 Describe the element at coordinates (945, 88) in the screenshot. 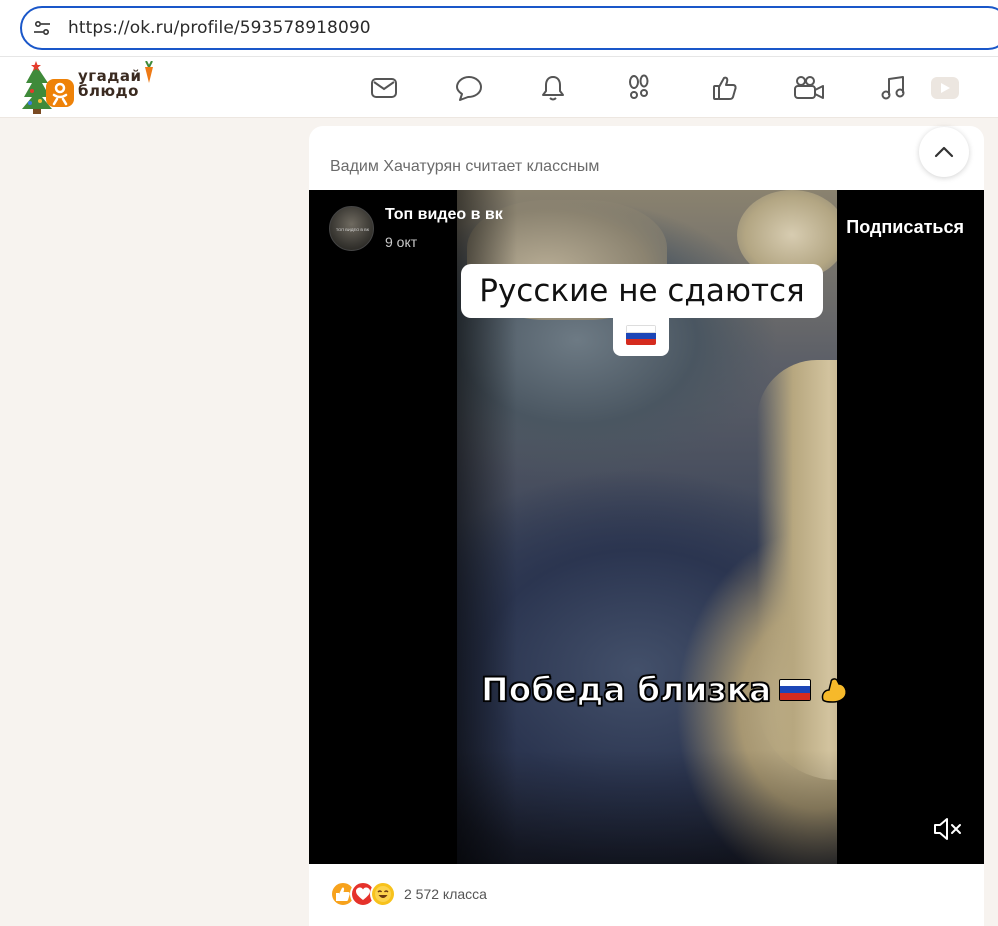

I see `video-play-icon` at that location.